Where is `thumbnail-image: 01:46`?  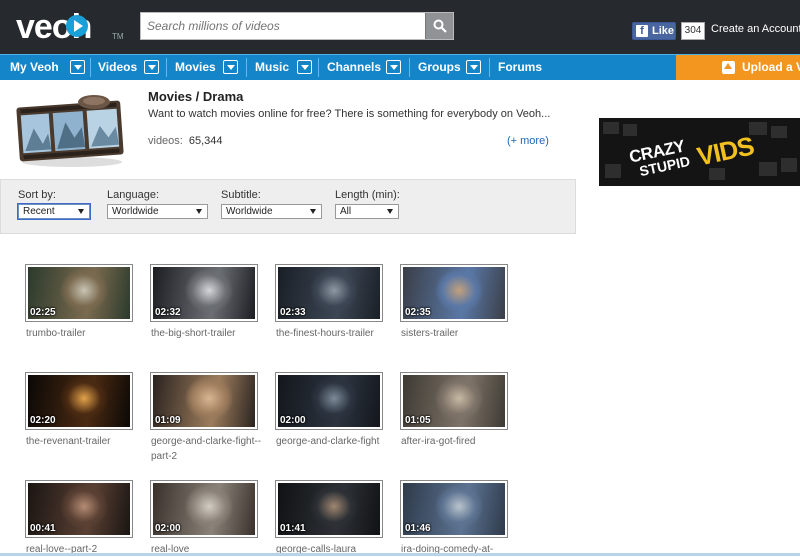
thumbnail-image: 01:46 is located at coordinates (454, 509).